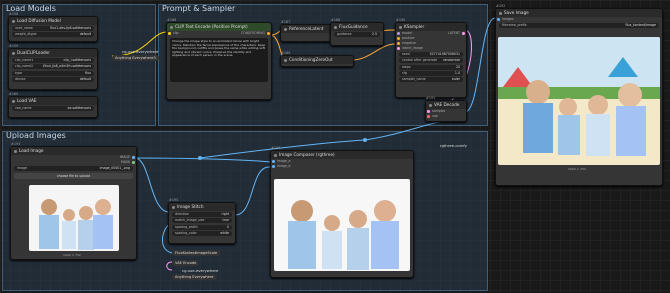 The width and height of the screenshot is (670, 293). I want to click on images-input: images, so click(579, 19).